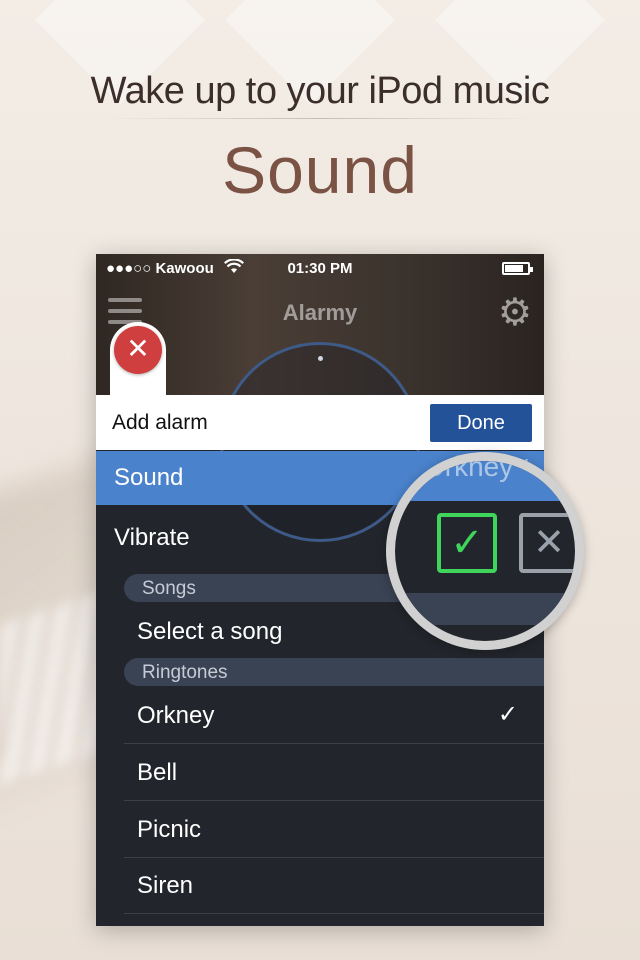 Image resolution: width=640 pixels, height=960 pixels. Describe the element at coordinates (138, 350) in the screenshot. I see `close-icon: ✕` at that location.